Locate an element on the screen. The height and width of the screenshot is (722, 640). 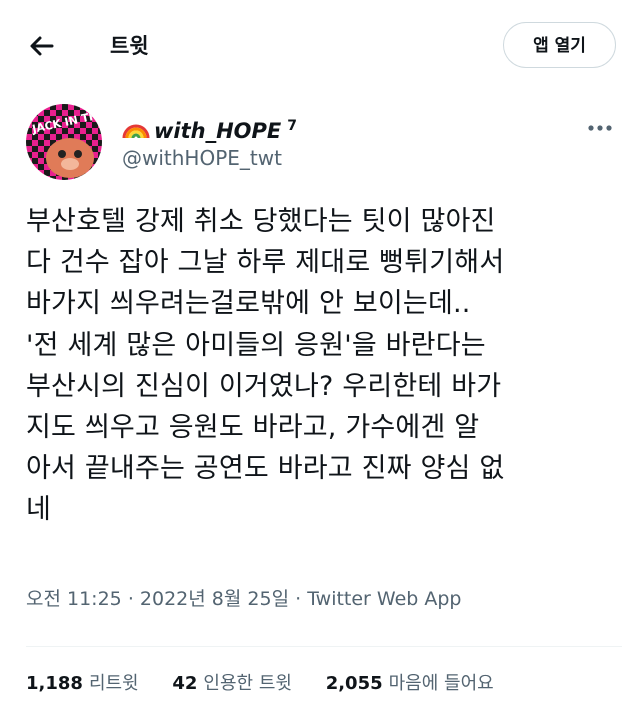
tweet-stats: 1,188 리트윗 42 인용한 트윗 2,055 마음에 들어요 is located at coordinates (274, 684).